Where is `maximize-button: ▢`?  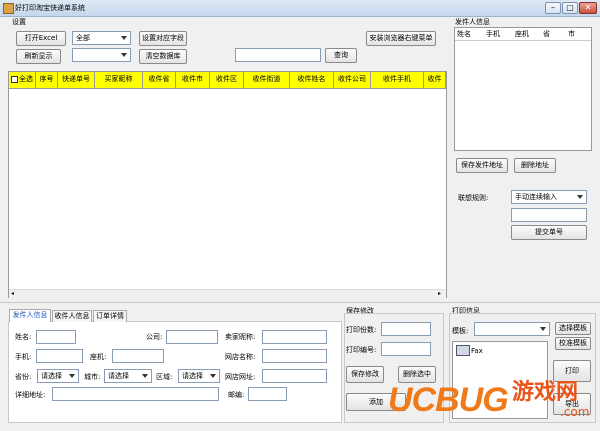
maximize-button: ▢ is located at coordinates (570, 8).